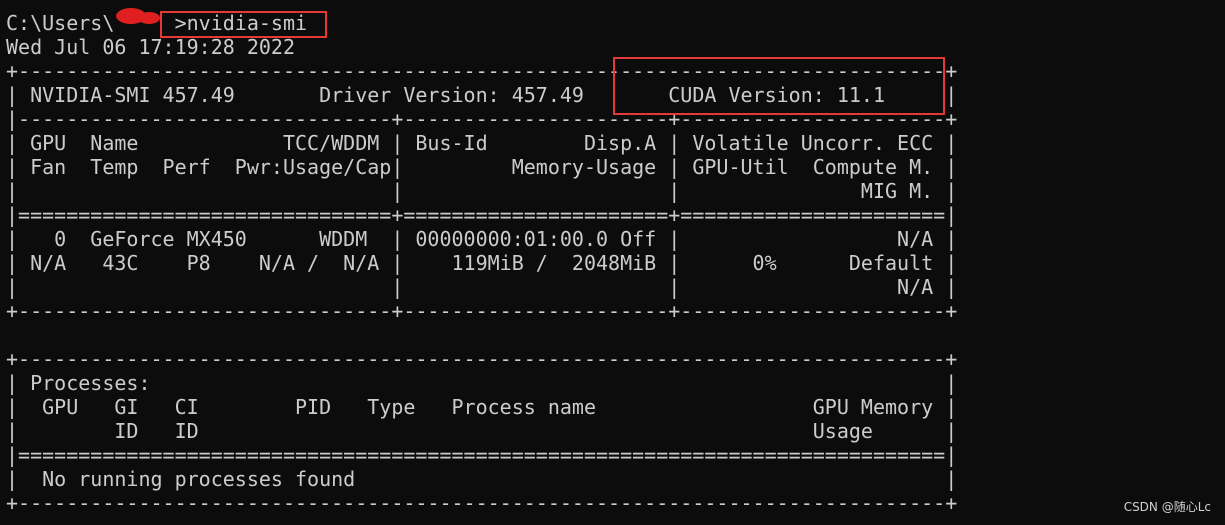 The height and width of the screenshot is (525, 1225). I want to click on timestamp-line: Wed Jul 06 17:19:28 2022, so click(150, 47).